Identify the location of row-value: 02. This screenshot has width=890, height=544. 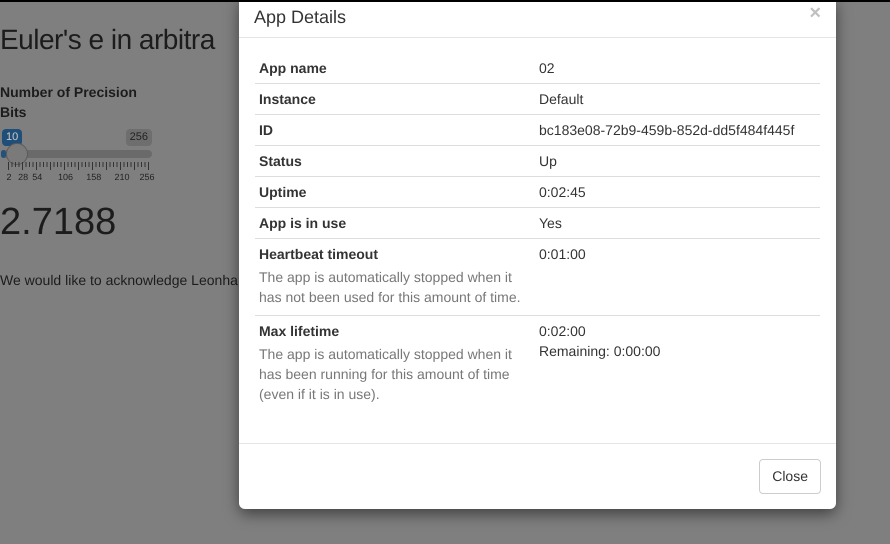
(547, 68).